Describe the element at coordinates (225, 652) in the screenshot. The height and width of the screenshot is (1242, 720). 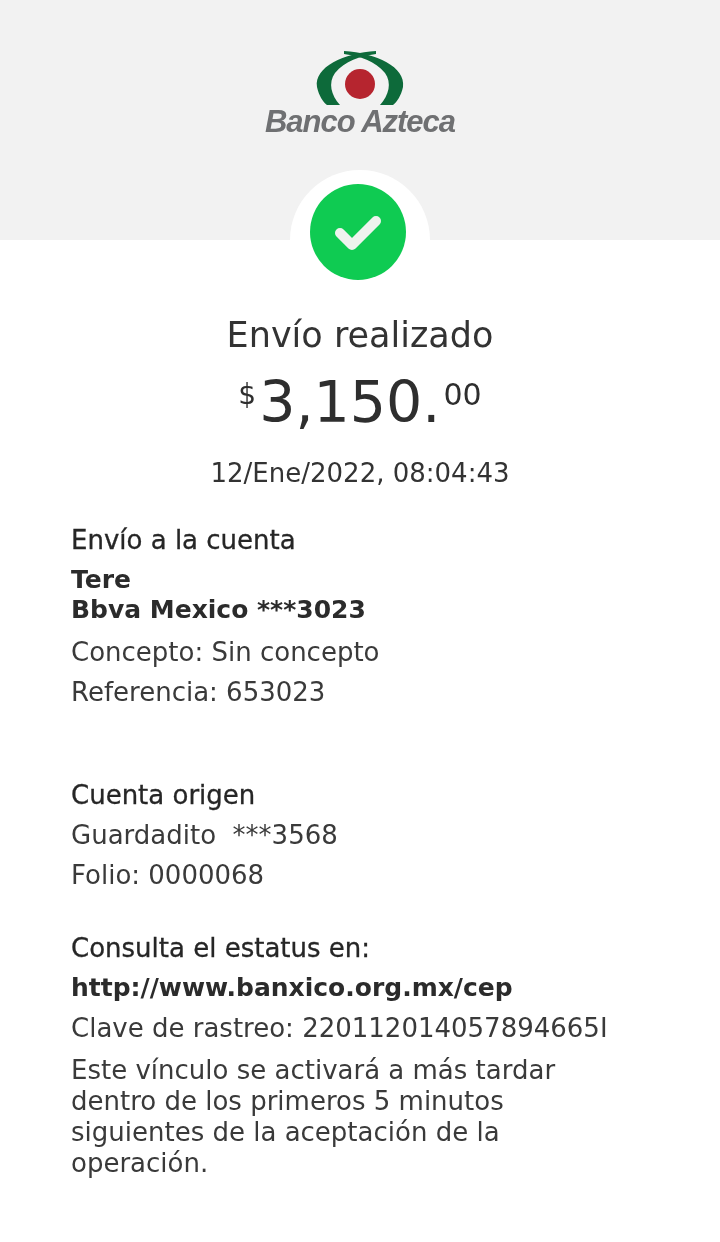
I see `detail-text: Concepto: Sin concepto` at that location.